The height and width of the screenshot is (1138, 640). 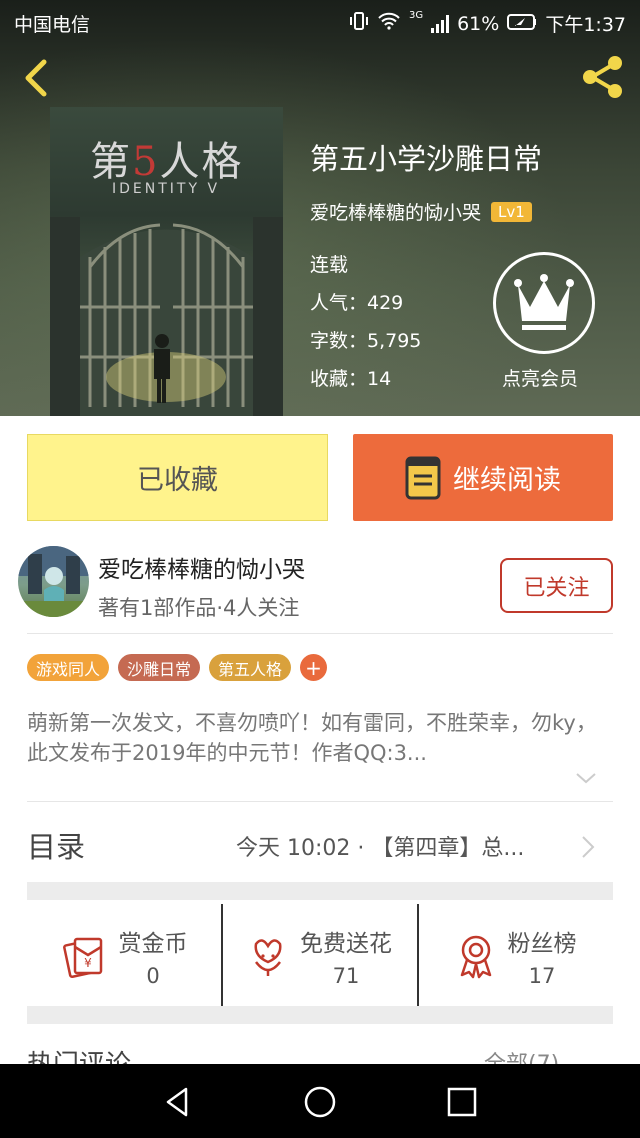 I want to click on fan-ranking-button: 粉丝榜 17, so click(x=515, y=956).